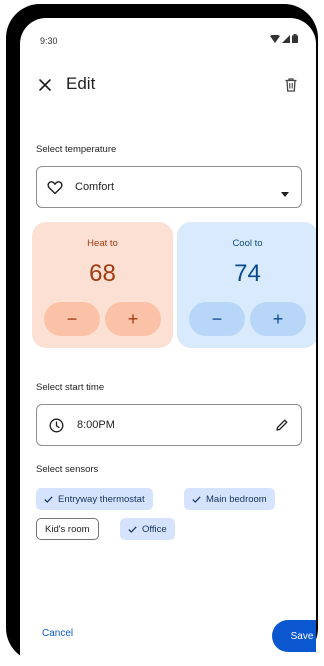 Image resolution: width=324 pixels, height=666 pixels. I want to click on close-button, so click(45, 85).